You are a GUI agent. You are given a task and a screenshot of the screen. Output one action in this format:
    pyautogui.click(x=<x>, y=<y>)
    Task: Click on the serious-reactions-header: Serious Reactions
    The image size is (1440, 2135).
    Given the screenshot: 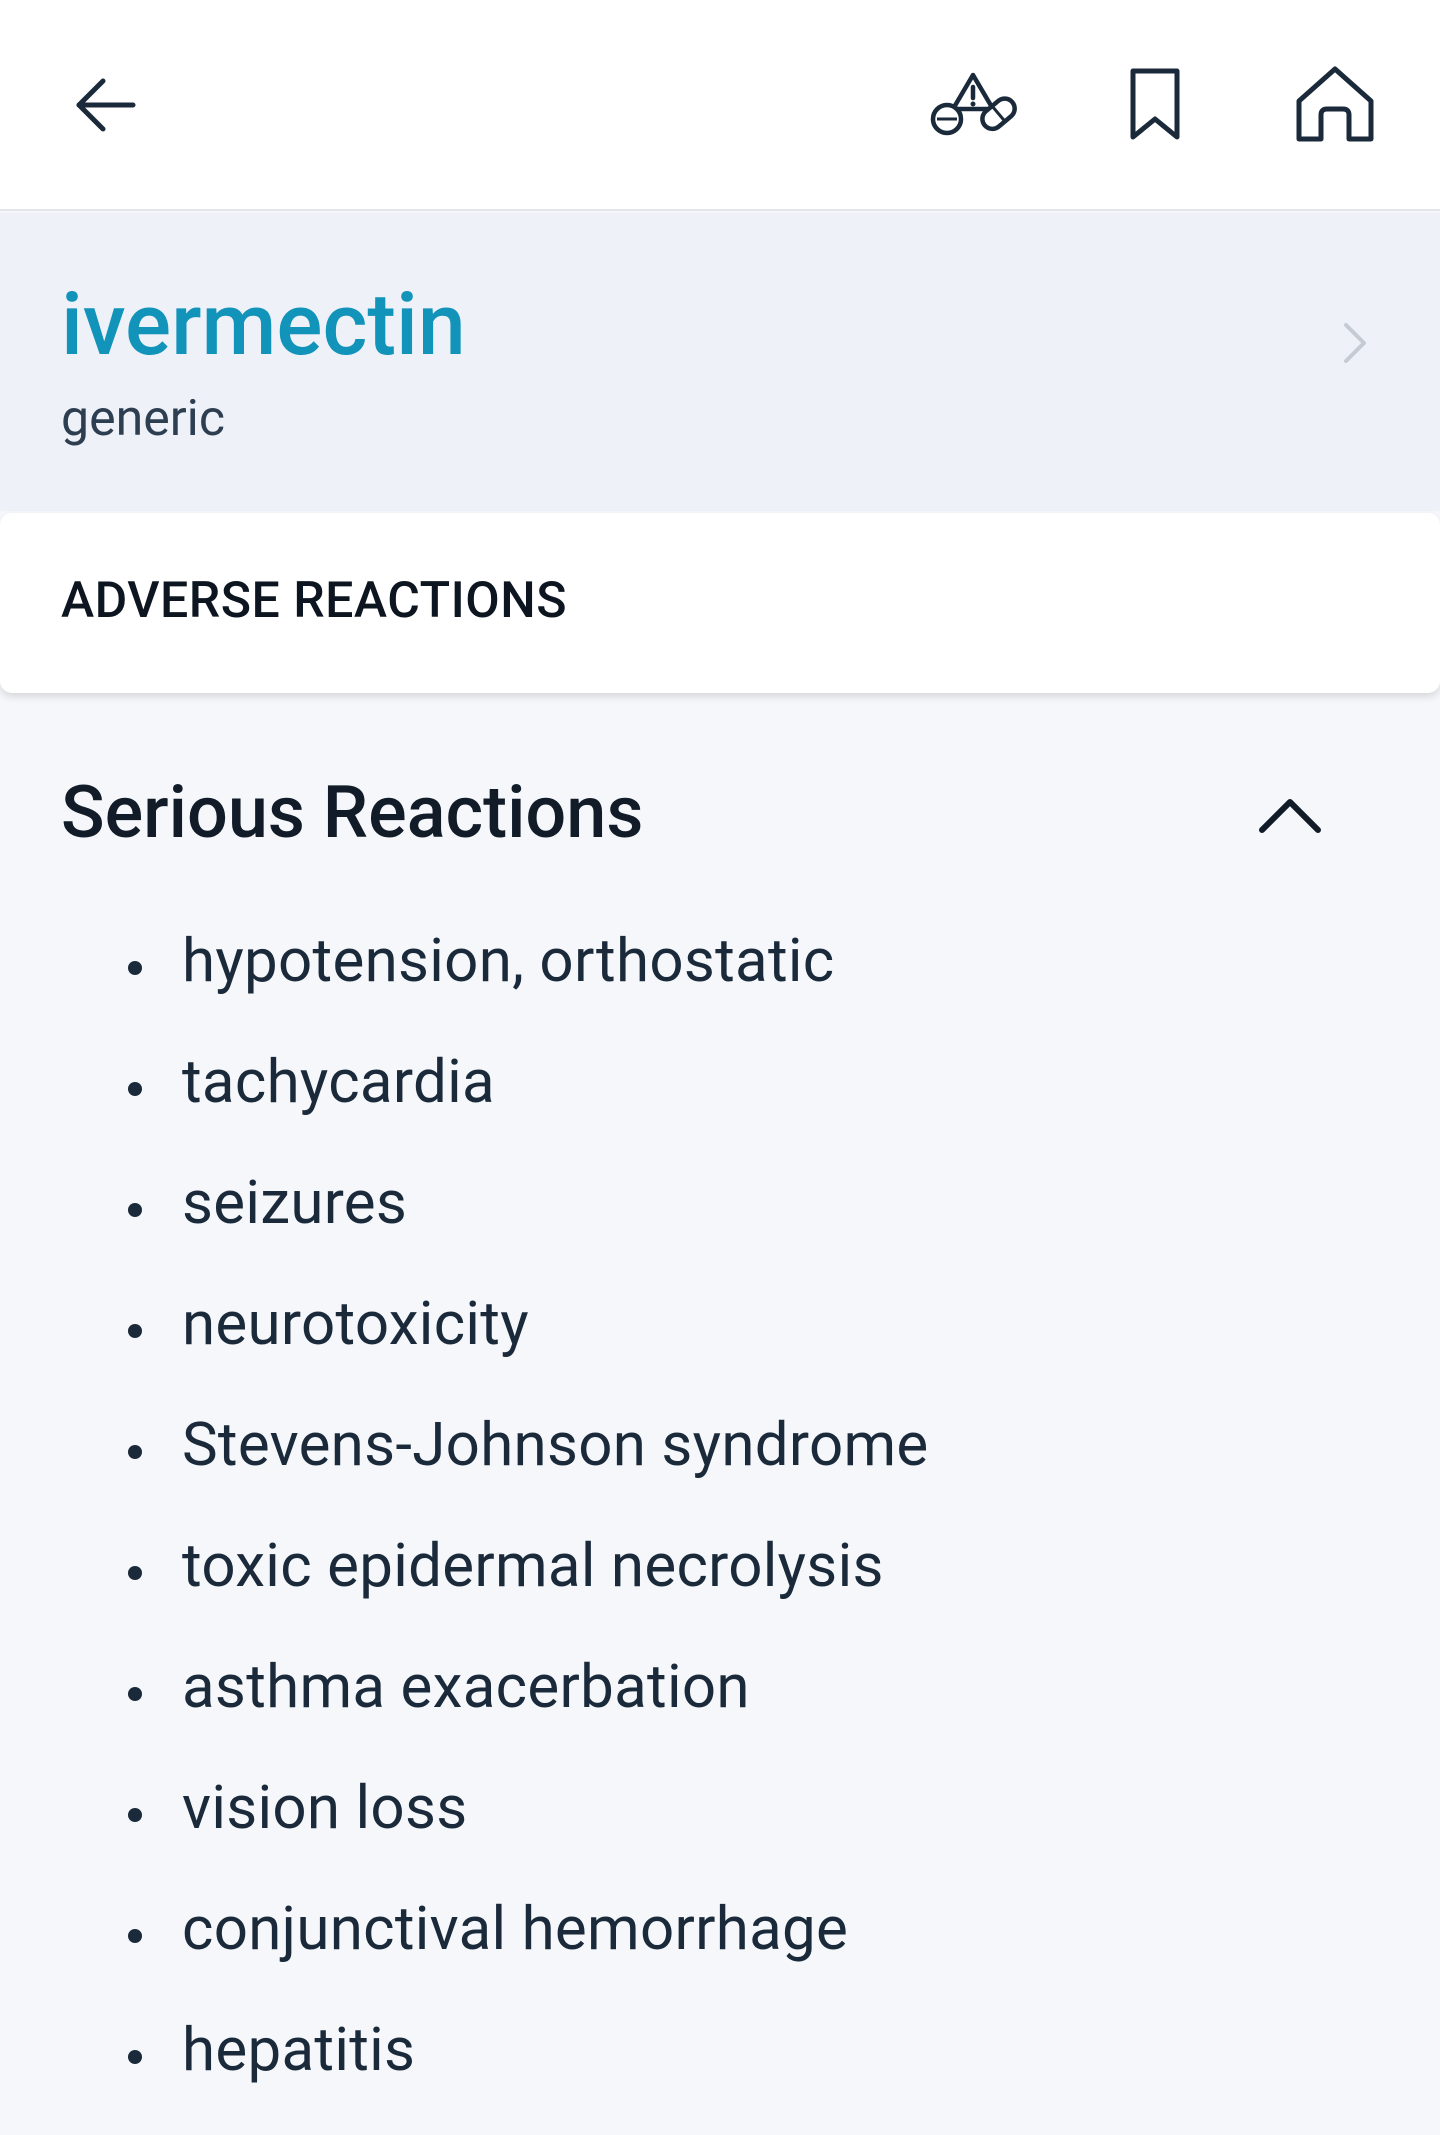 What is the action you would take?
    pyautogui.click(x=720, y=815)
    